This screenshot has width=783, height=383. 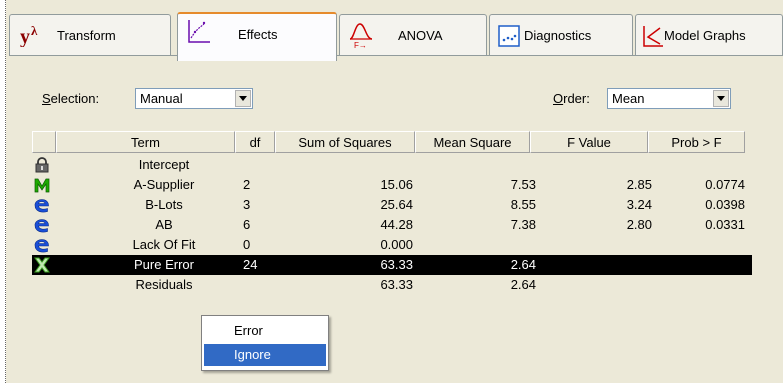 I want to click on ignore-x-icon, so click(x=42, y=265).